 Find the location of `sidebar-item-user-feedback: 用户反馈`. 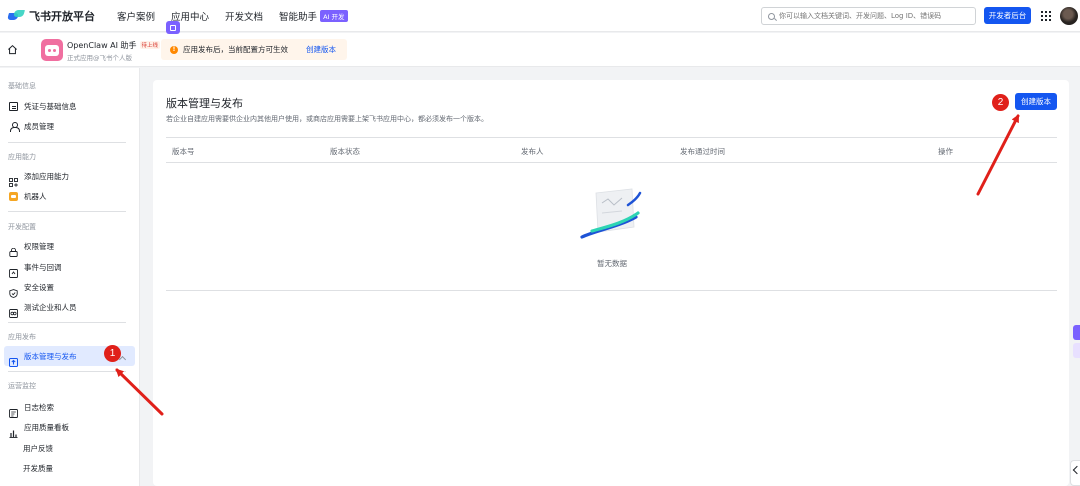

sidebar-item-user-feedback: 用户反馈 is located at coordinates (69, 448).